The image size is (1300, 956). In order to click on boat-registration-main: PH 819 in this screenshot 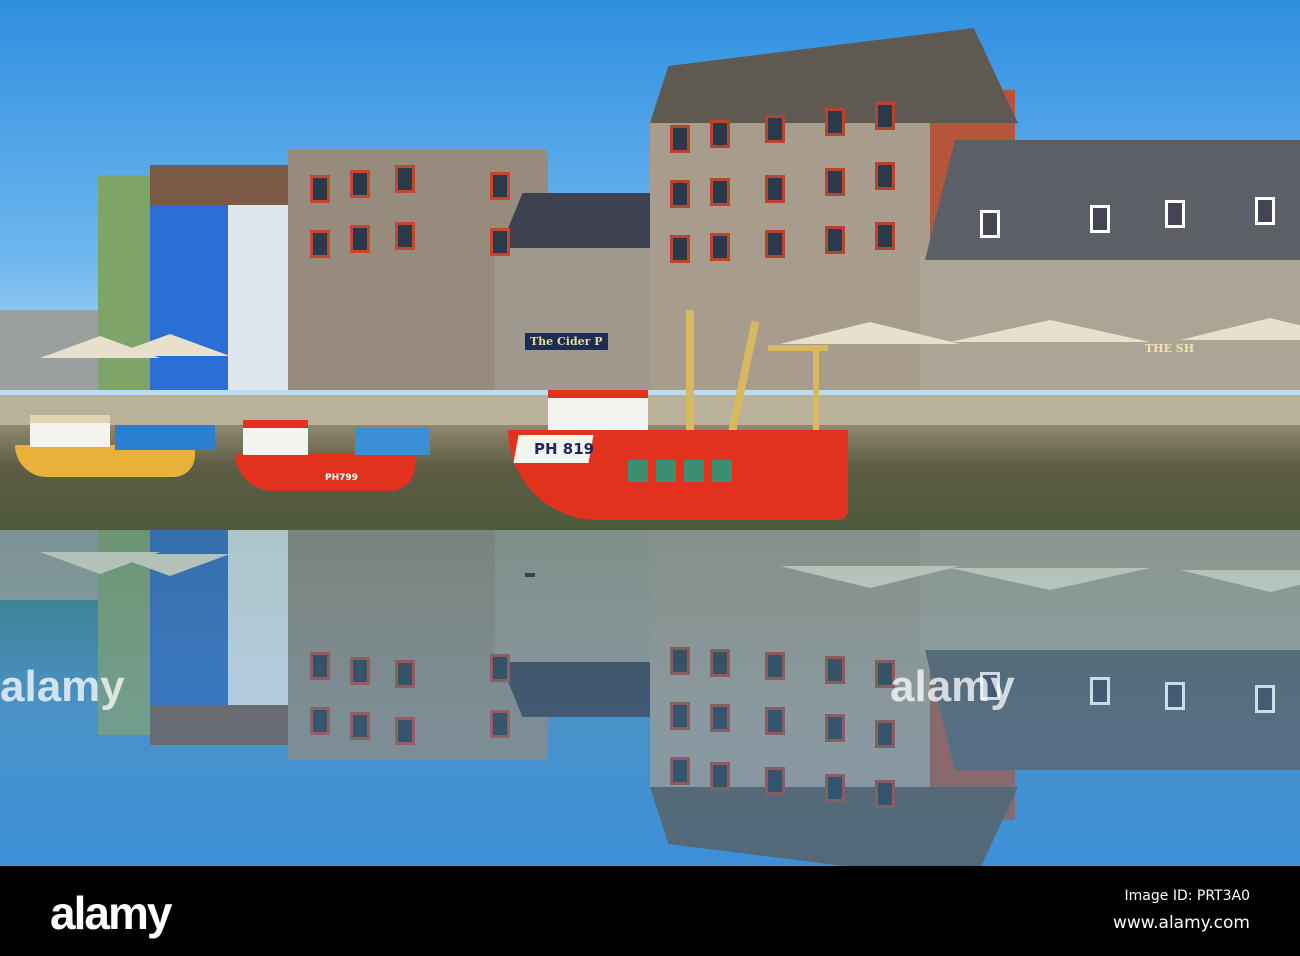, I will do `click(564, 449)`.